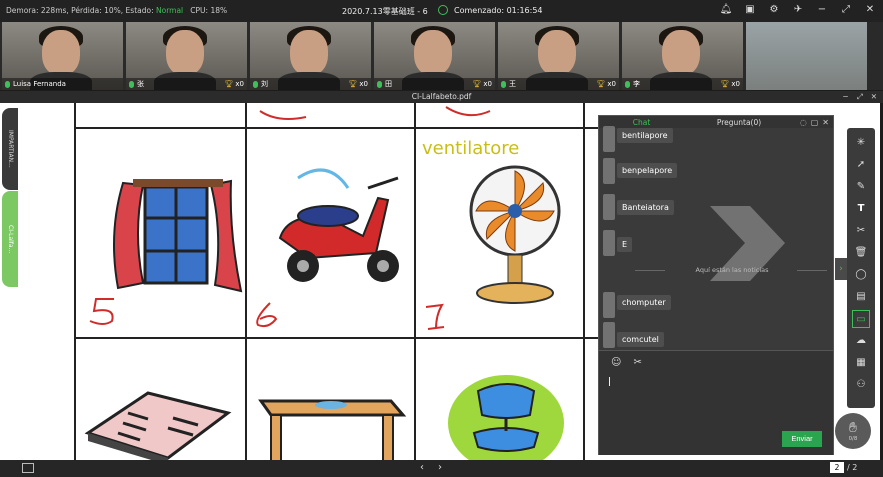 This screenshot has height=477, width=883. I want to click on pin-icon: ✈, so click(798, 10).